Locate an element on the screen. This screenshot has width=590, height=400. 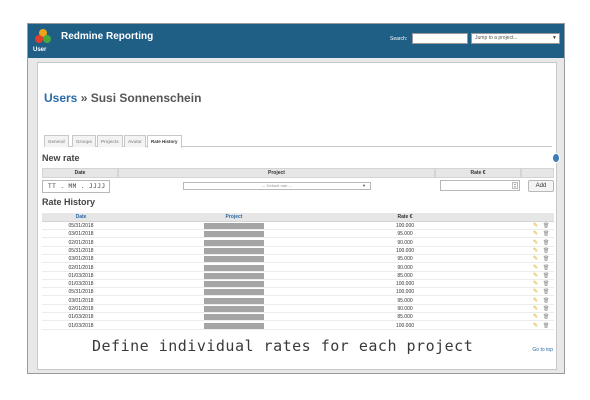
row-rate: 85.000 is located at coordinates (405, 317).